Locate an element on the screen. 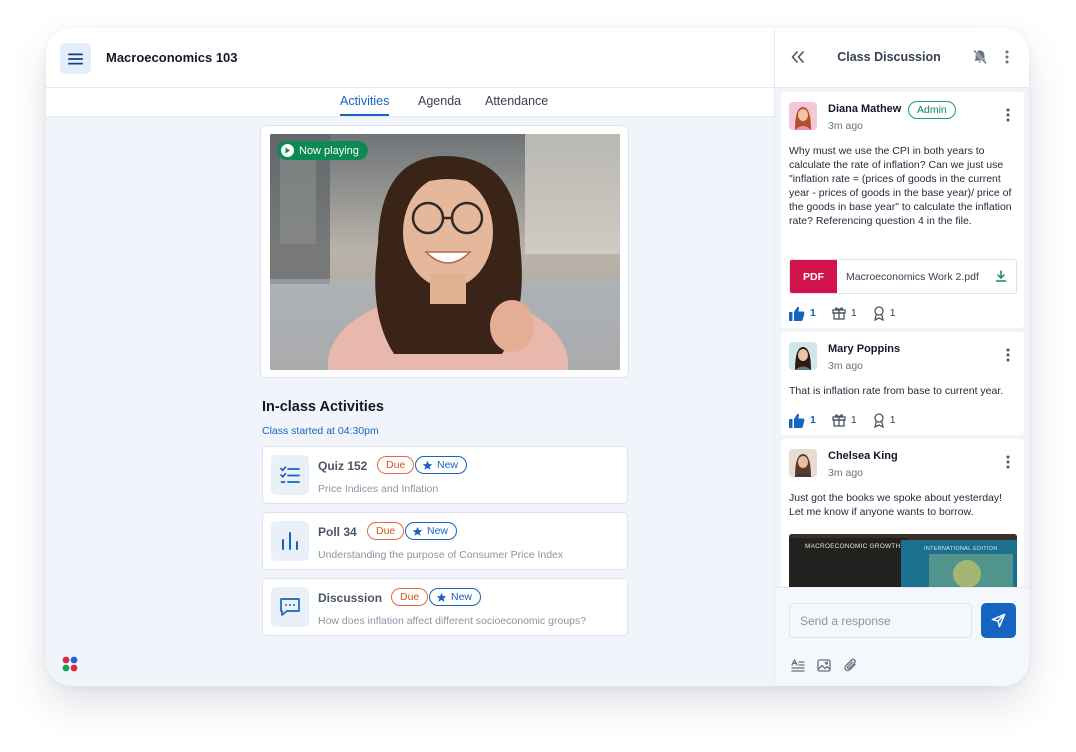  download-button is located at coordinates (1001, 276).